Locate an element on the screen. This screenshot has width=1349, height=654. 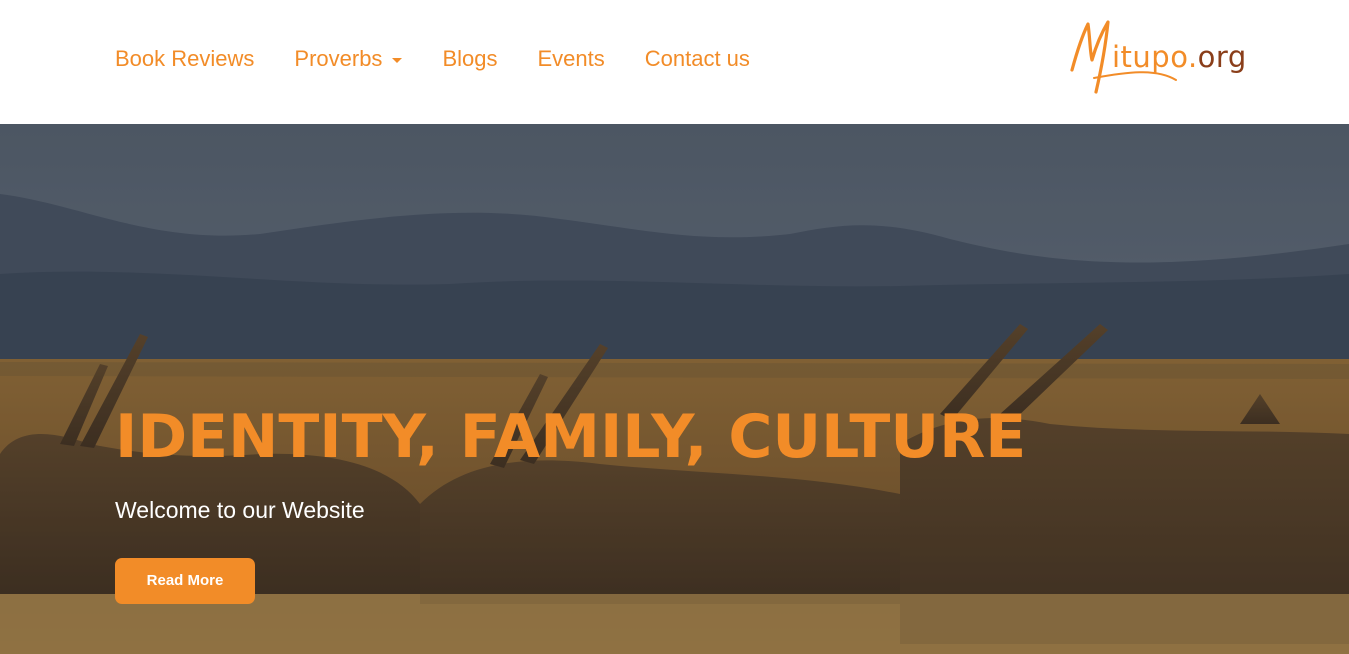
site-logo: itupo.org is located at coordinates (1161, 58).